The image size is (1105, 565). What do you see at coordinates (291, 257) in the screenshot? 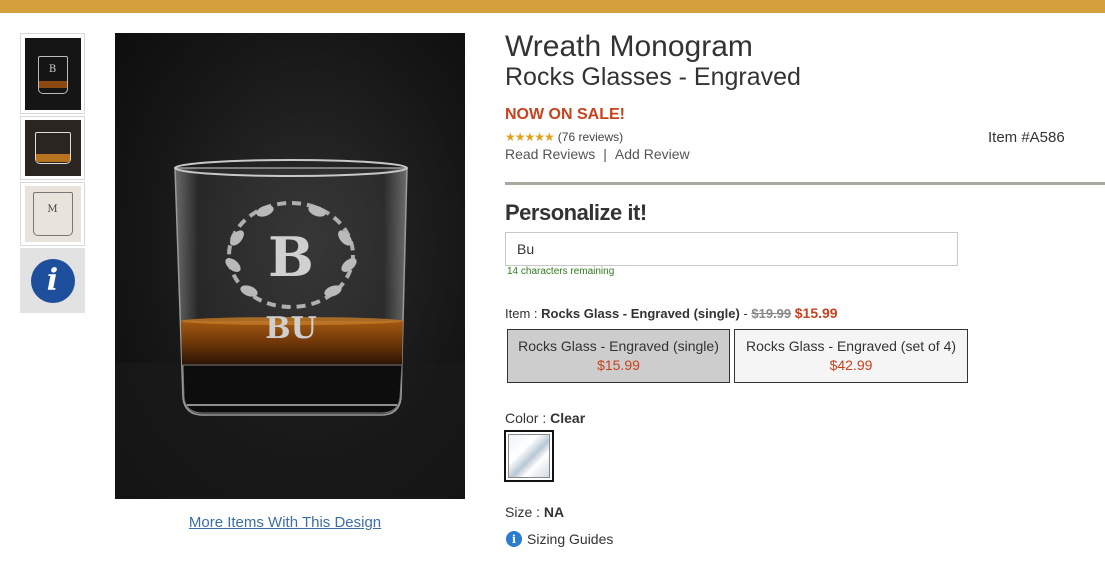
I see `monogram-letter: B` at bounding box center [291, 257].